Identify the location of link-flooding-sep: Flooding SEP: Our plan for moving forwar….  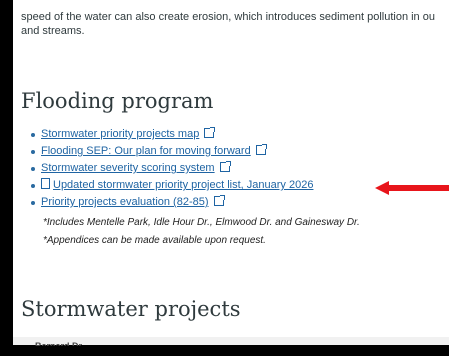
(146, 151).